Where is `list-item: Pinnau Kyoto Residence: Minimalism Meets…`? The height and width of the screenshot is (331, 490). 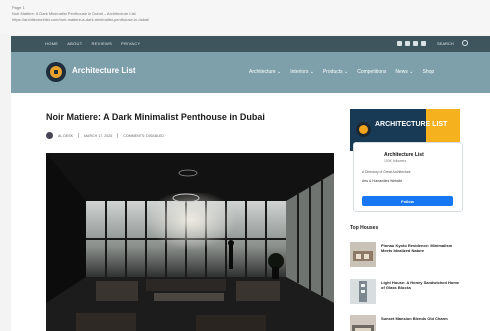 list-item: Pinnau Kyoto Residence: Minimalism Meets… is located at coordinates (410, 255).